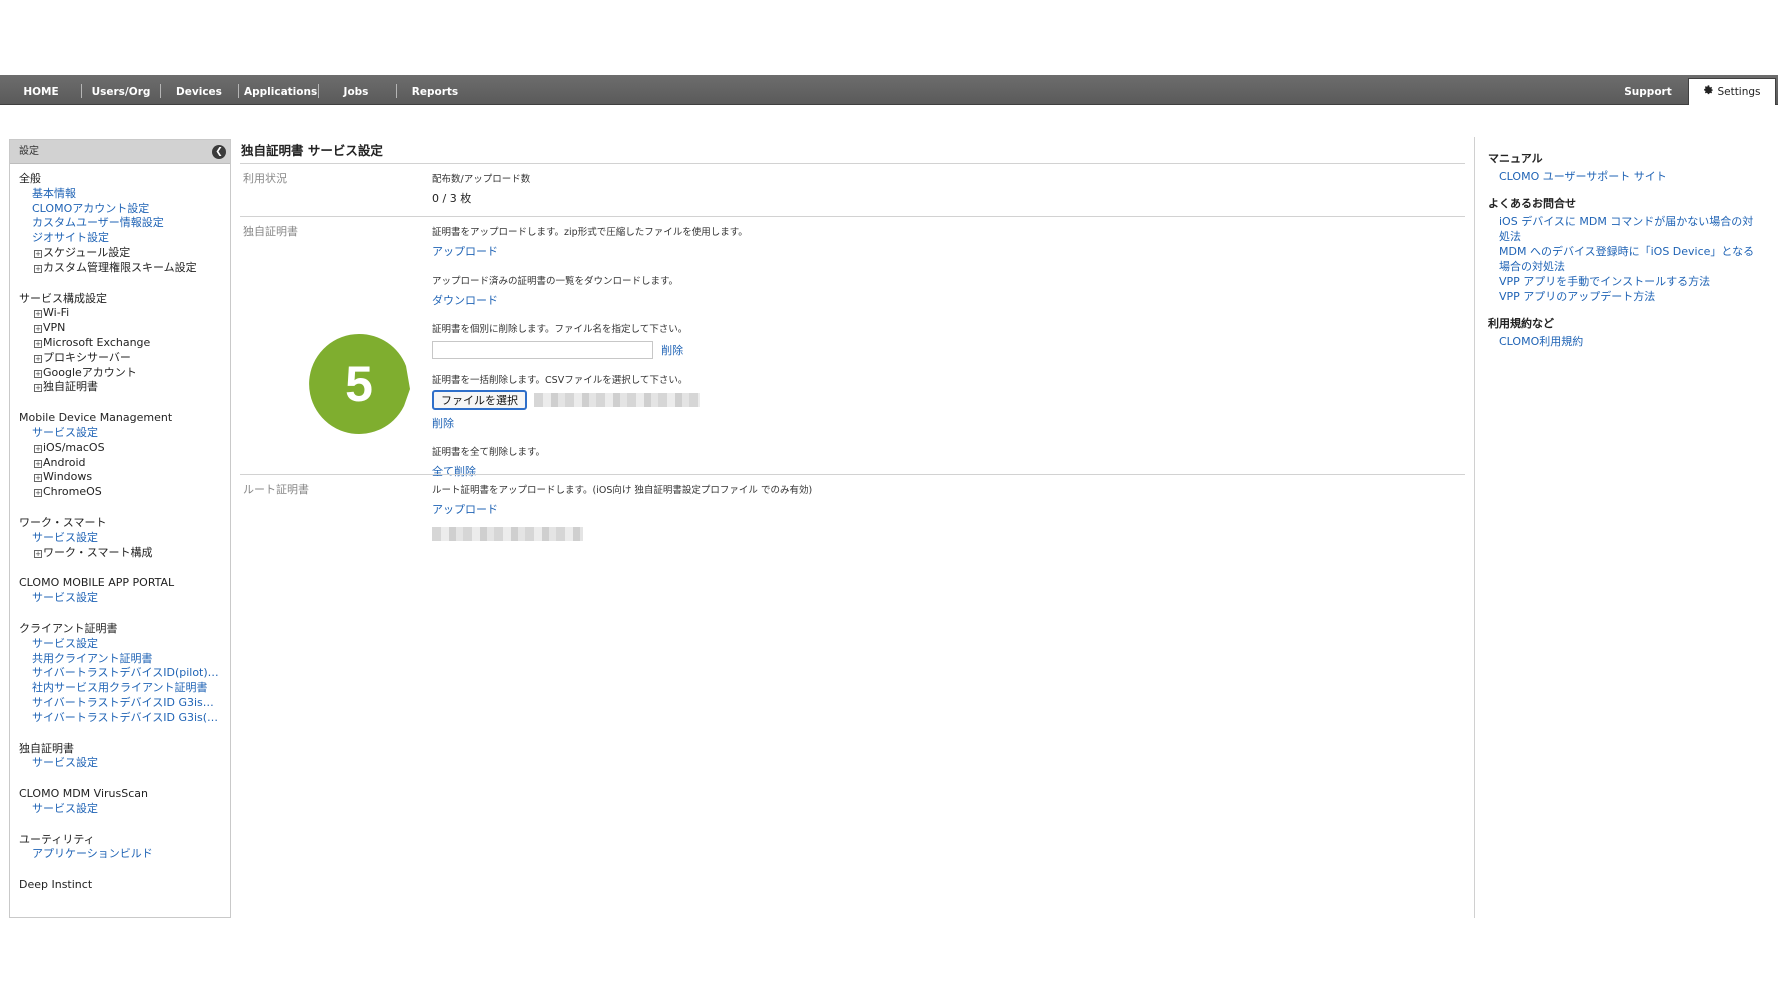  What do you see at coordinates (590, 232) in the screenshot?
I see `upload-description: 証明書をアップロードします。zip形式で圧縮したファイルを使用します。` at bounding box center [590, 232].